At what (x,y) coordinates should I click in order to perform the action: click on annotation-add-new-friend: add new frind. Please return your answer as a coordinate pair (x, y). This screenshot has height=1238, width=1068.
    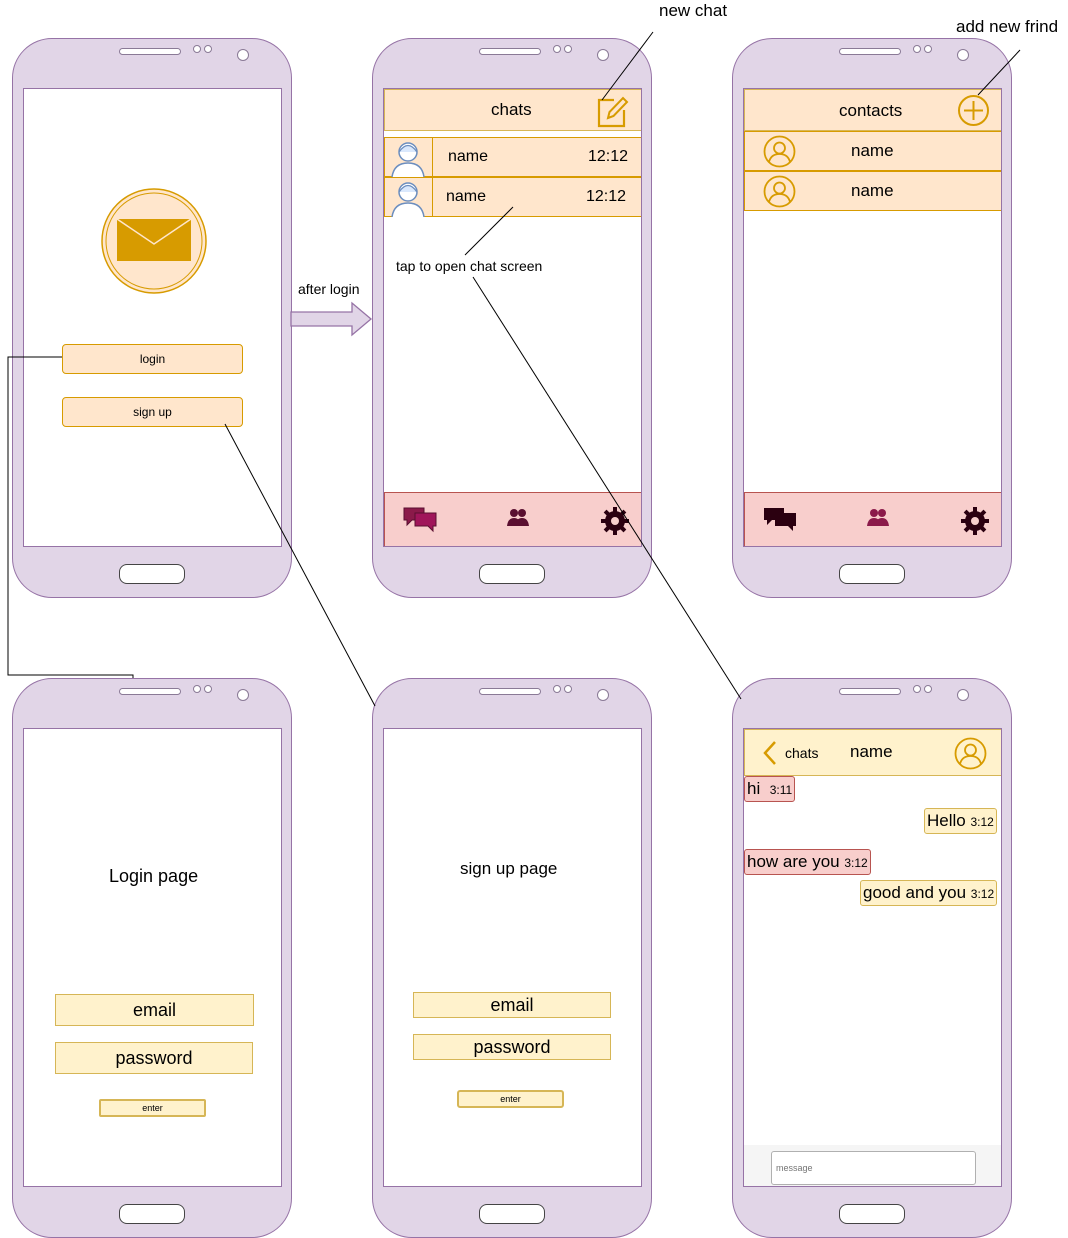
    Looking at the image, I should click on (1007, 26).